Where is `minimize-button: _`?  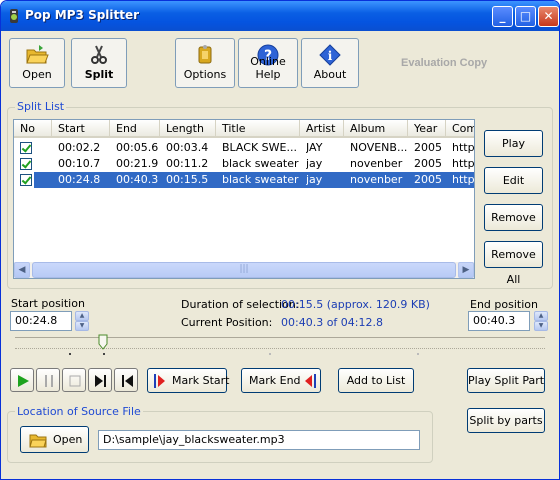 minimize-button: _ is located at coordinates (502, 16).